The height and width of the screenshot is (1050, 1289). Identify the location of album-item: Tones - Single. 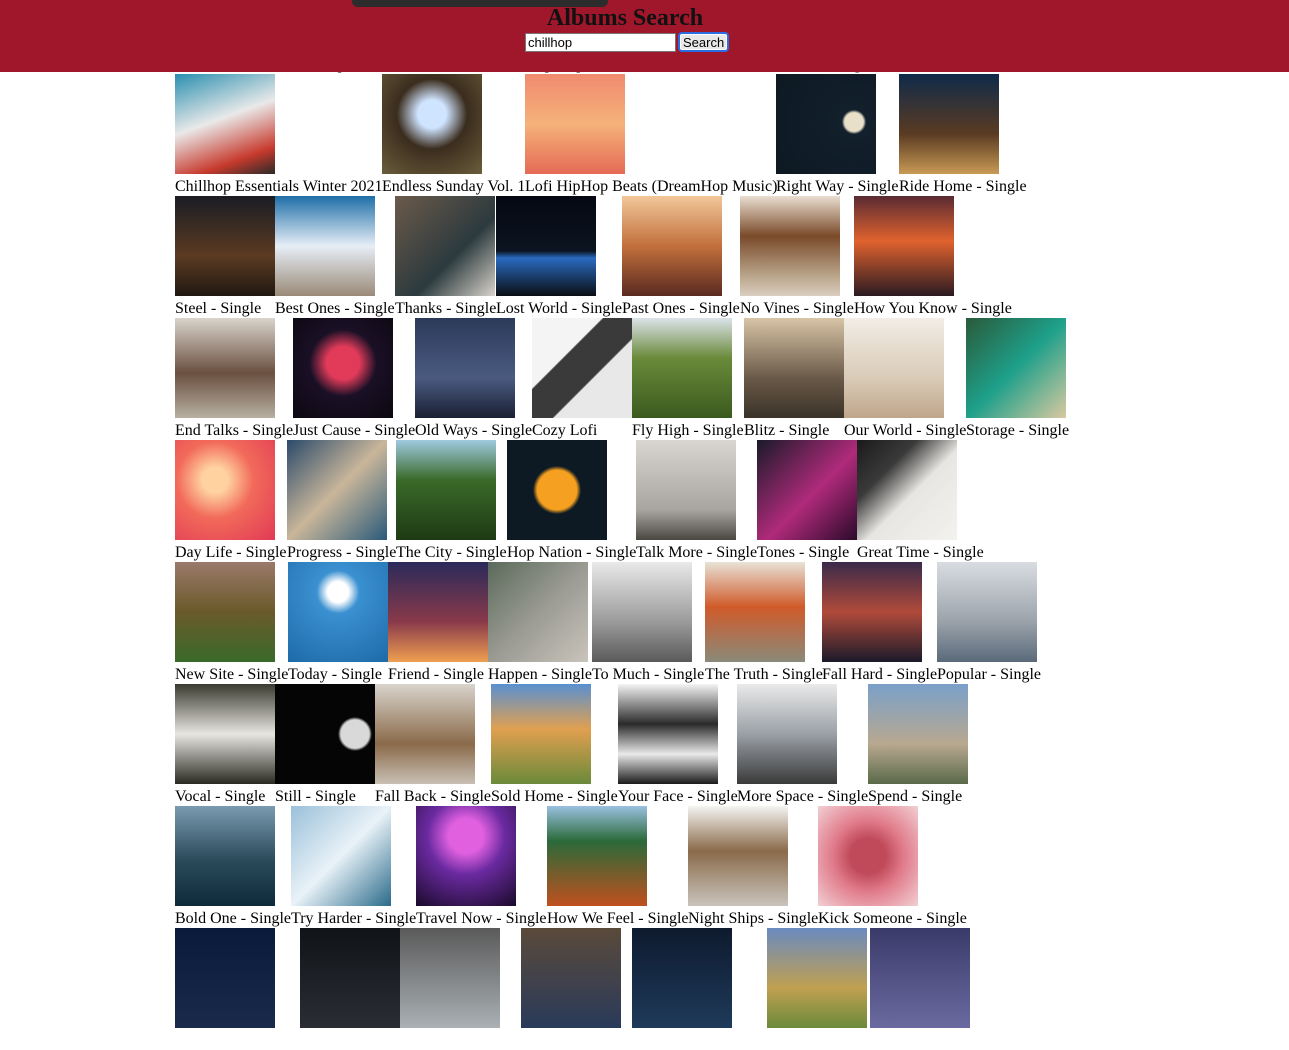
(807, 501).